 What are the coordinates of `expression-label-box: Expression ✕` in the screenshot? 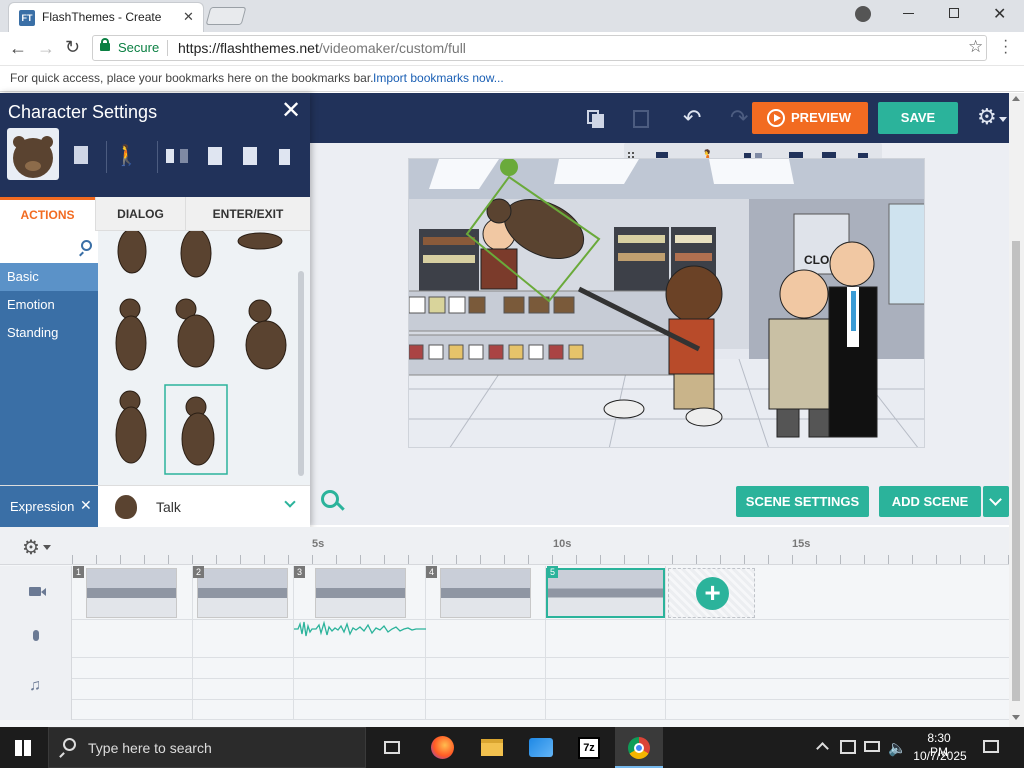 It's located at (49, 507).